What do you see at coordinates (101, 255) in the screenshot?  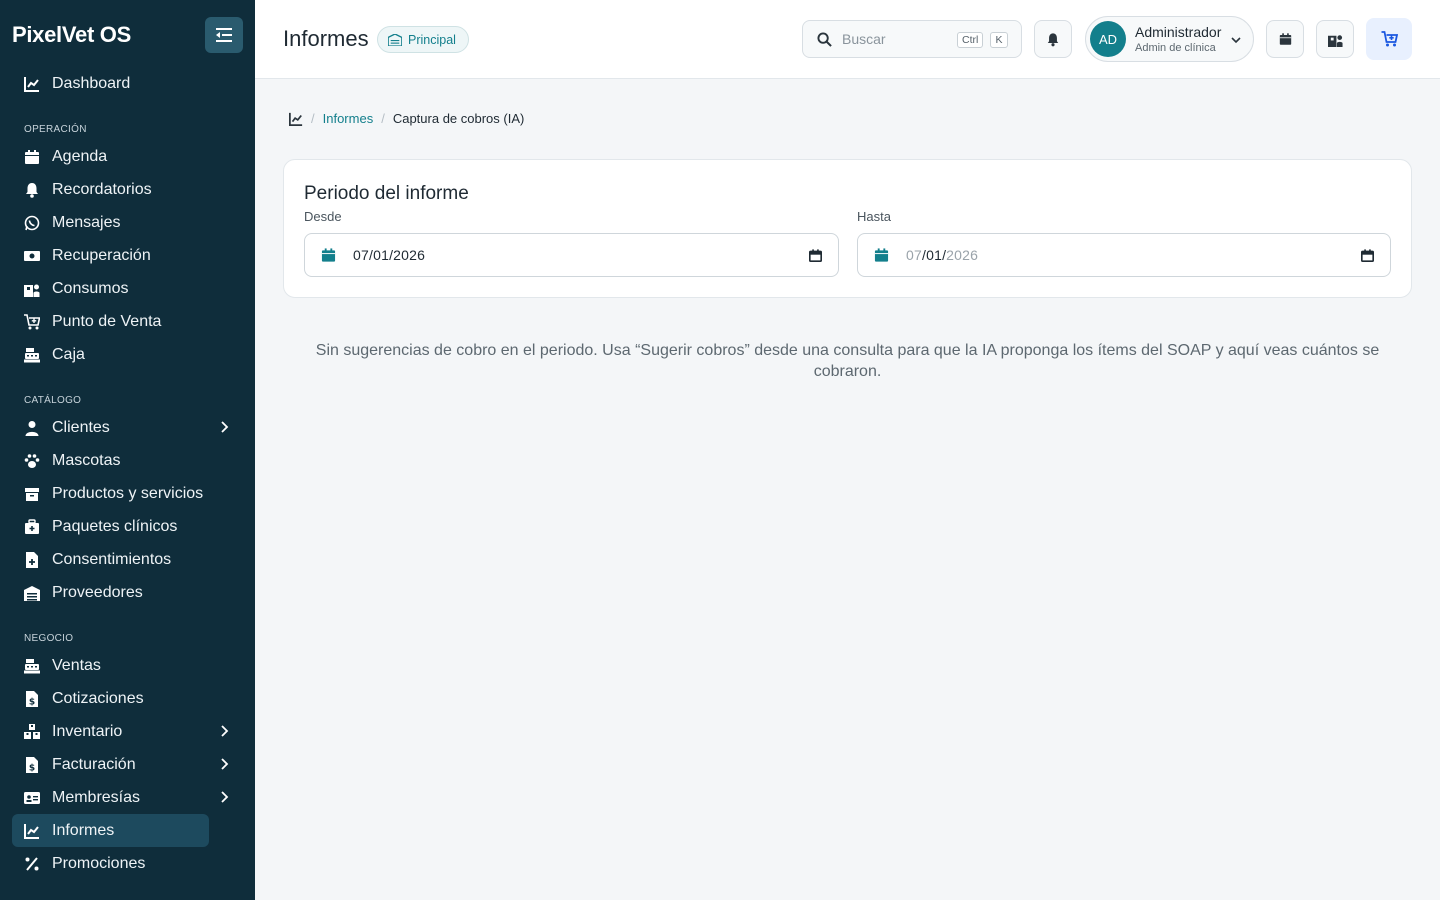 I see `sidebar-item-label: Recuperación` at bounding box center [101, 255].